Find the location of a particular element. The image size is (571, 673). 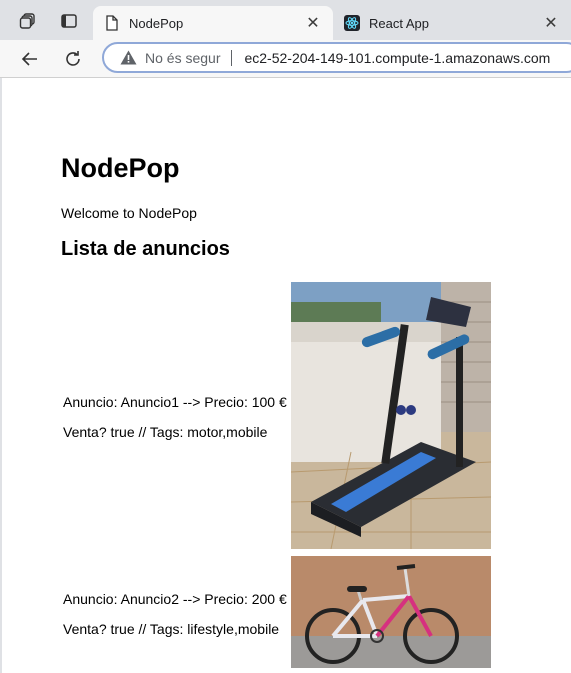

ad-sale-tags: Venta? true // Tags: motor,mobile is located at coordinates (165, 432).